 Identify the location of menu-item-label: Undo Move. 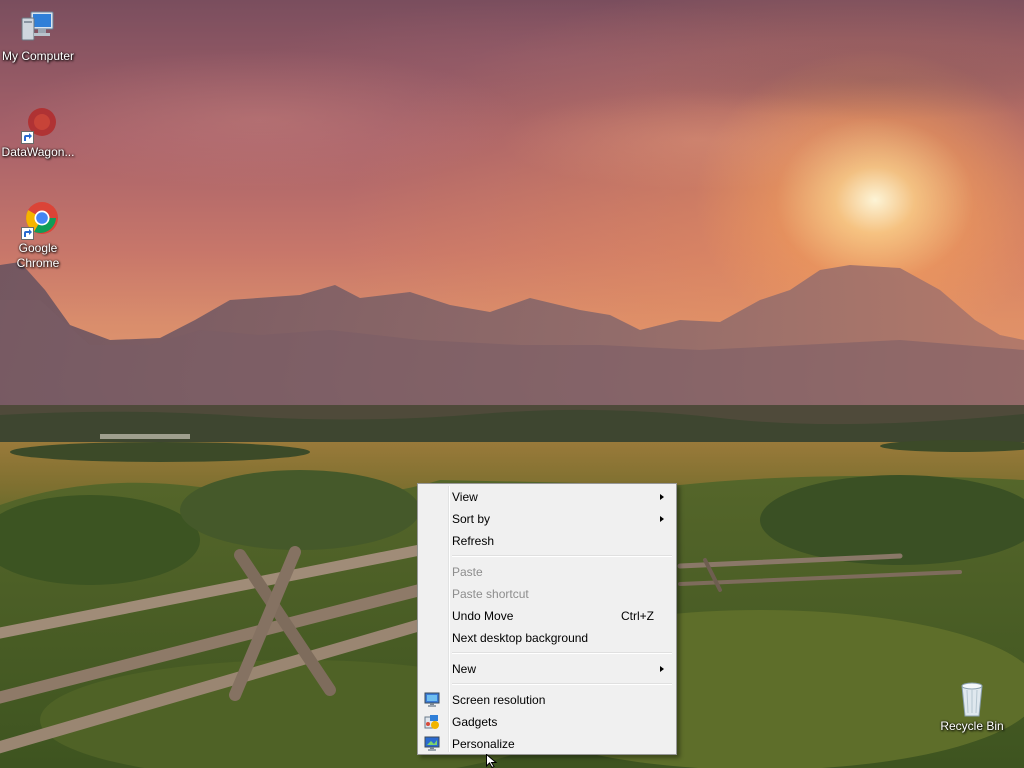
(483, 616).